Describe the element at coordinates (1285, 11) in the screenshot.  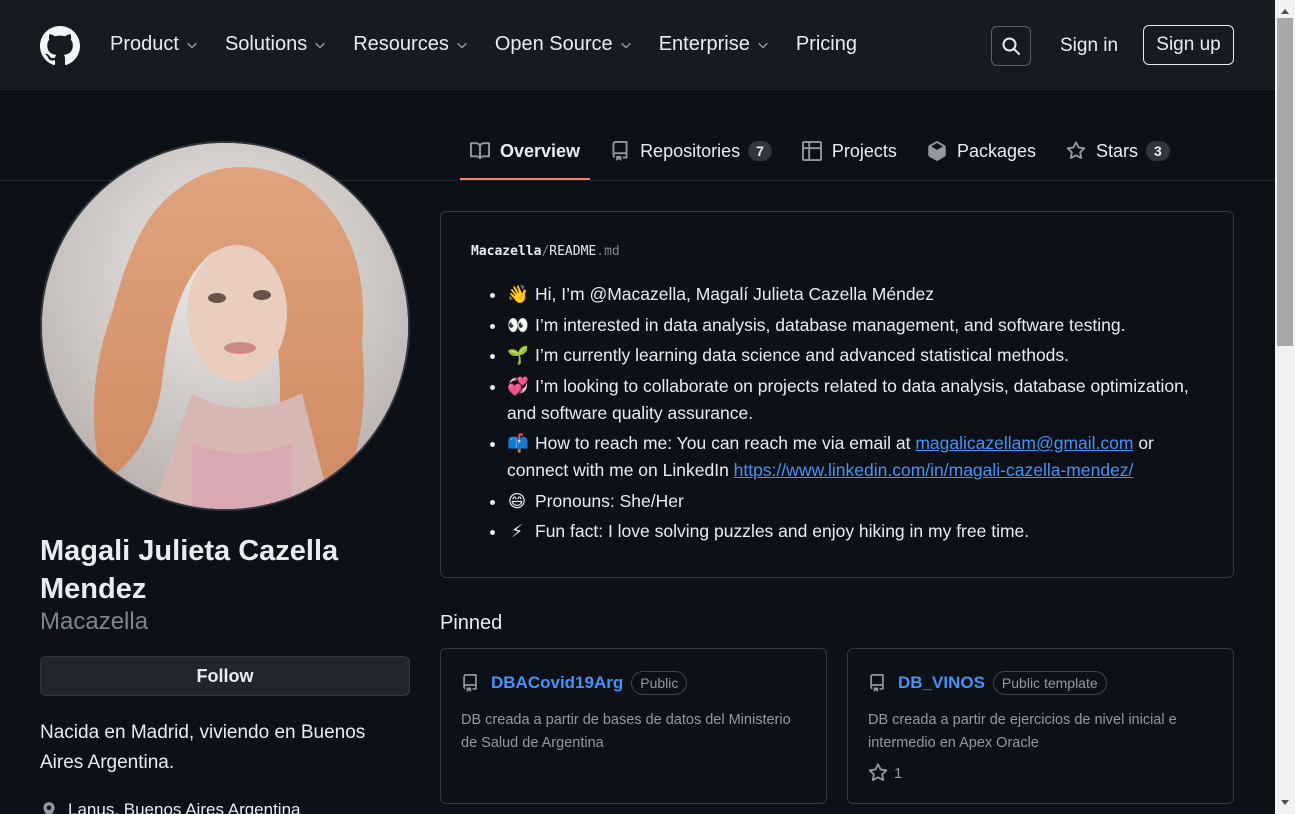
I see `scroll-up-arrow-icon` at that location.